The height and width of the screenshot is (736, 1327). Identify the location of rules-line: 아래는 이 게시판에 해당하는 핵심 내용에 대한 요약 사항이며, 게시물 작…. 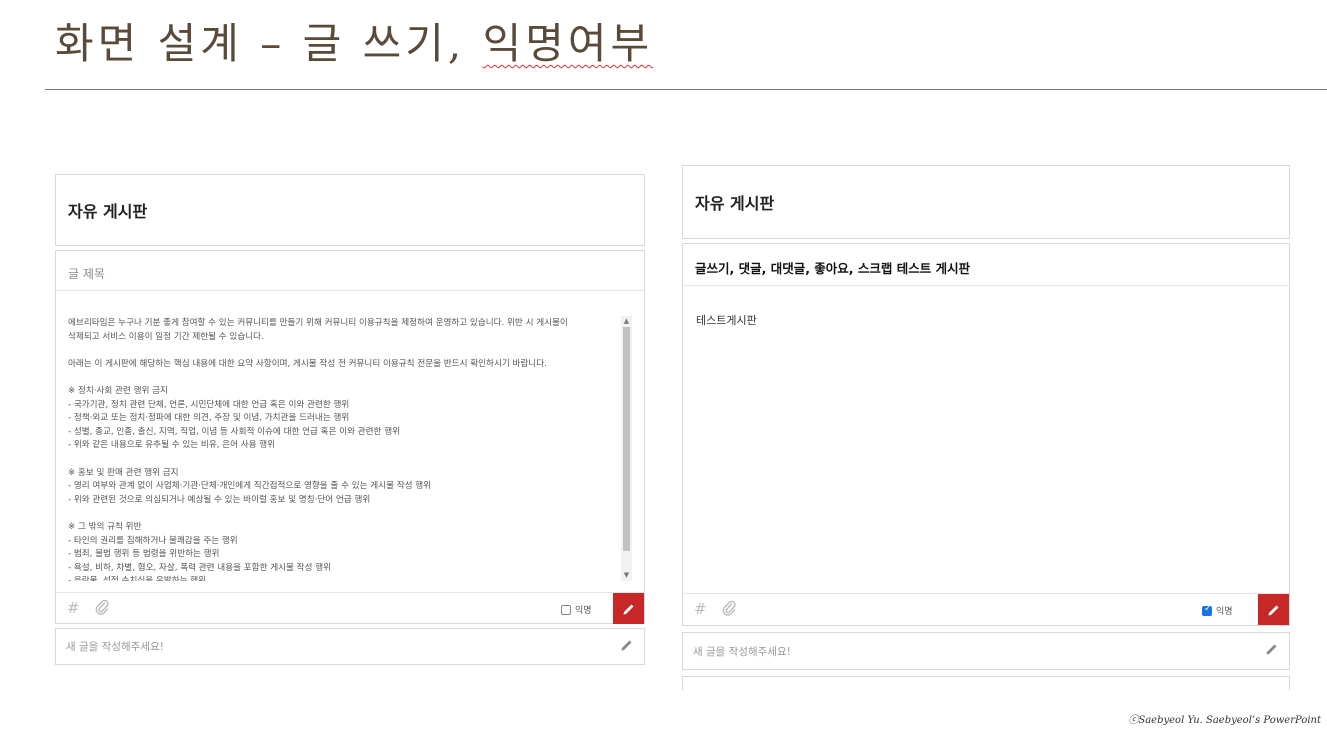
(307, 363).